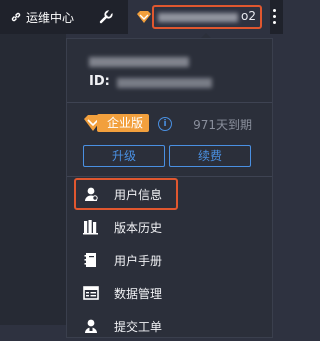 The height and width of the screenshot is (341, 320). Describe the element at coordinates (99, 81) in the screenshot. I see `id-label: ID:` at that location.